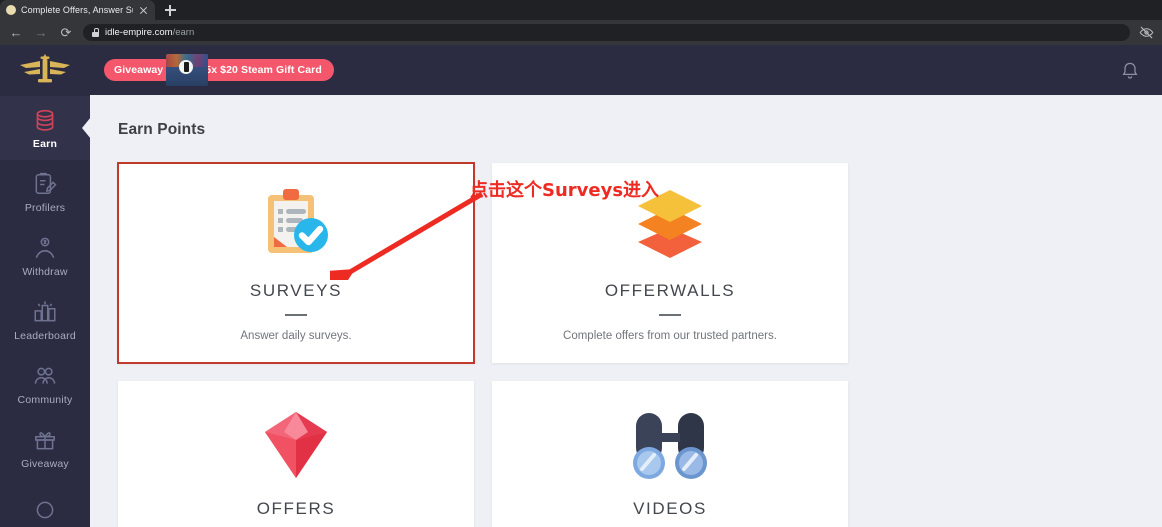 This screenshot has height=527, width=1162. Describe the element at coordinates (187, 70) in the screenshot. I see `giveaway-thumbnail-icon` at that location.